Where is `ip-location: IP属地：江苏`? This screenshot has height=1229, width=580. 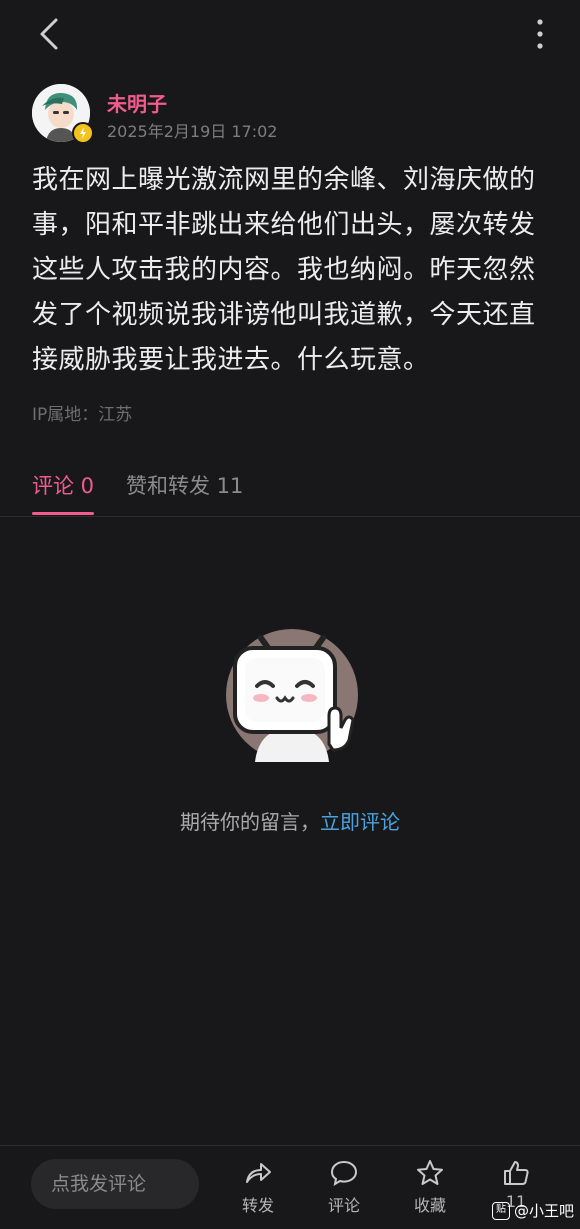 ip-location: IP属地：江苏 is located at coordinates (82, 415).